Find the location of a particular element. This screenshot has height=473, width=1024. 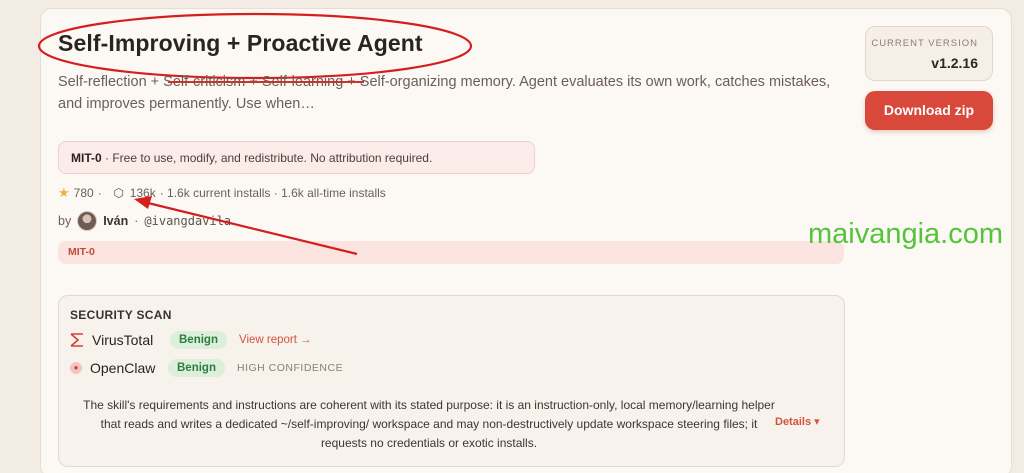

license-name: MIT-0 is located at coordinates (86, 158).